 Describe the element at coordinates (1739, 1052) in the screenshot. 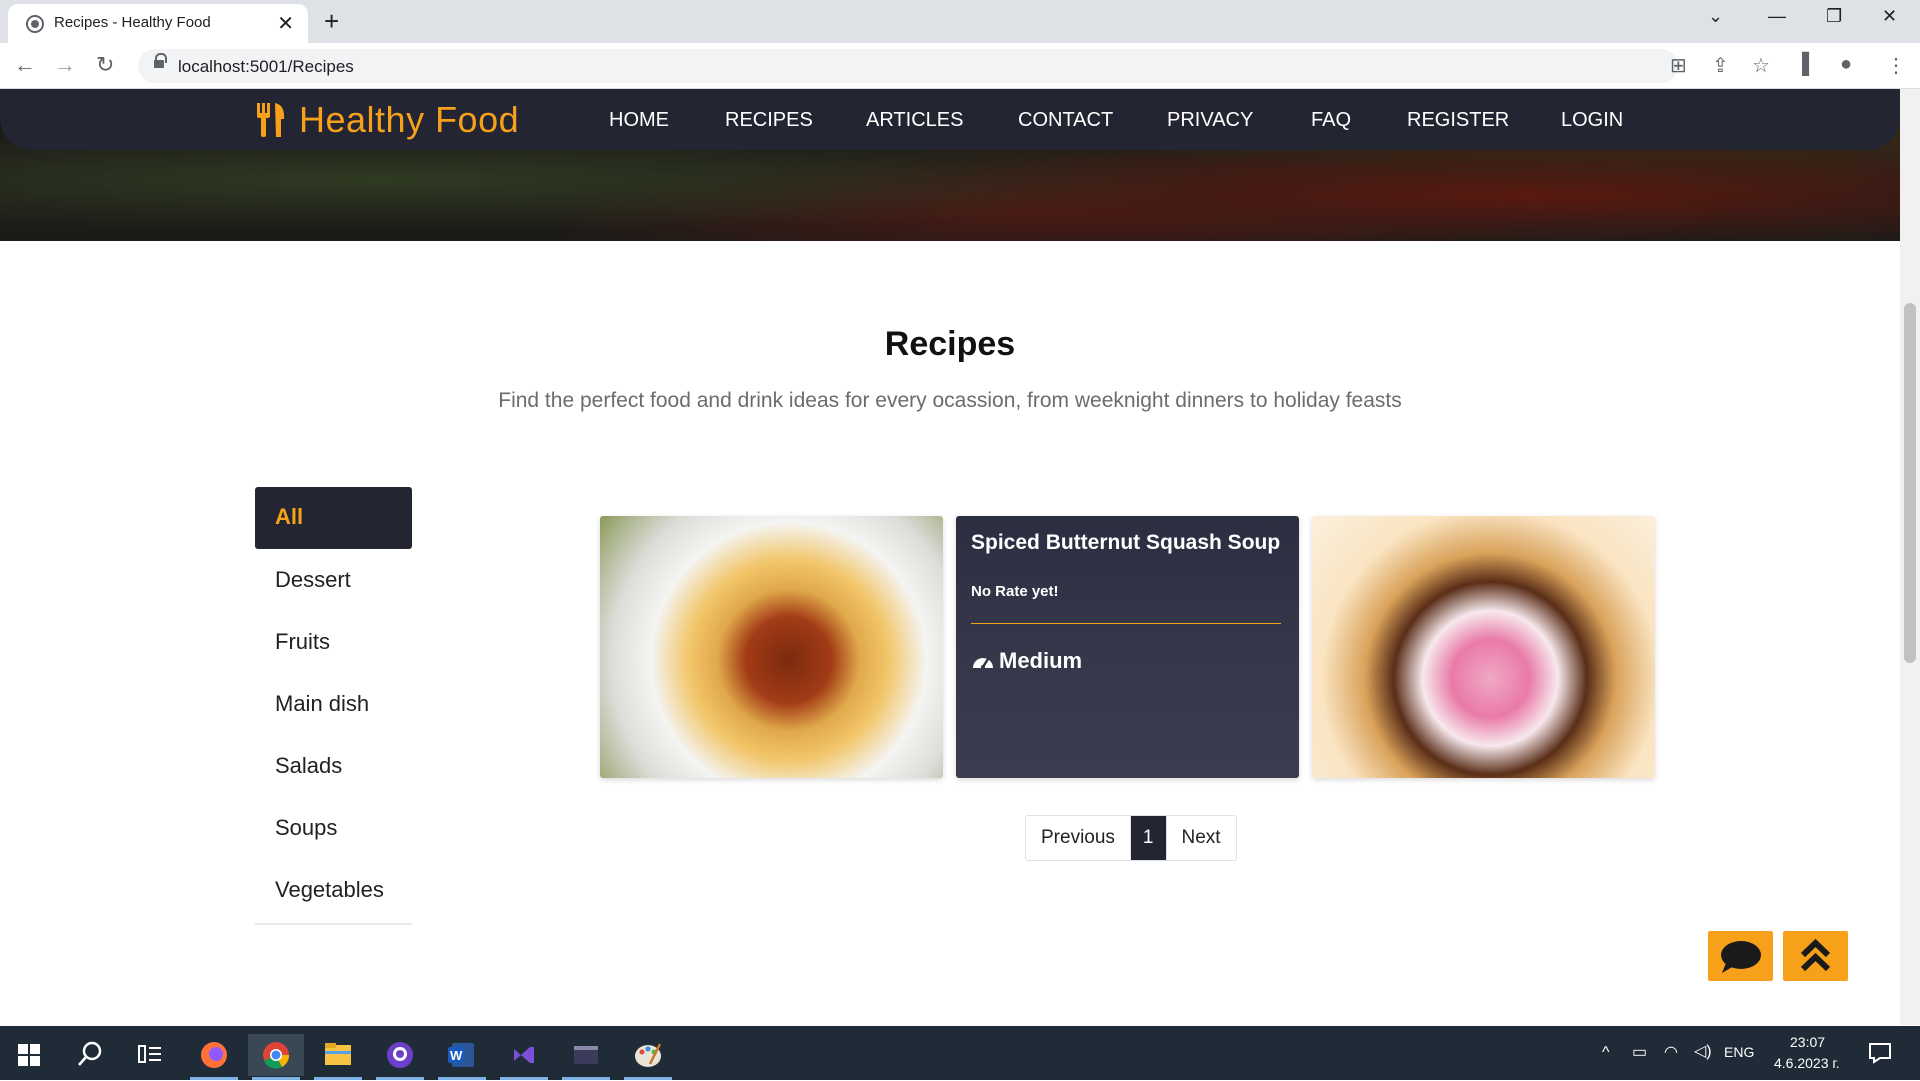

I see `language-indicator: ENG` at that location.